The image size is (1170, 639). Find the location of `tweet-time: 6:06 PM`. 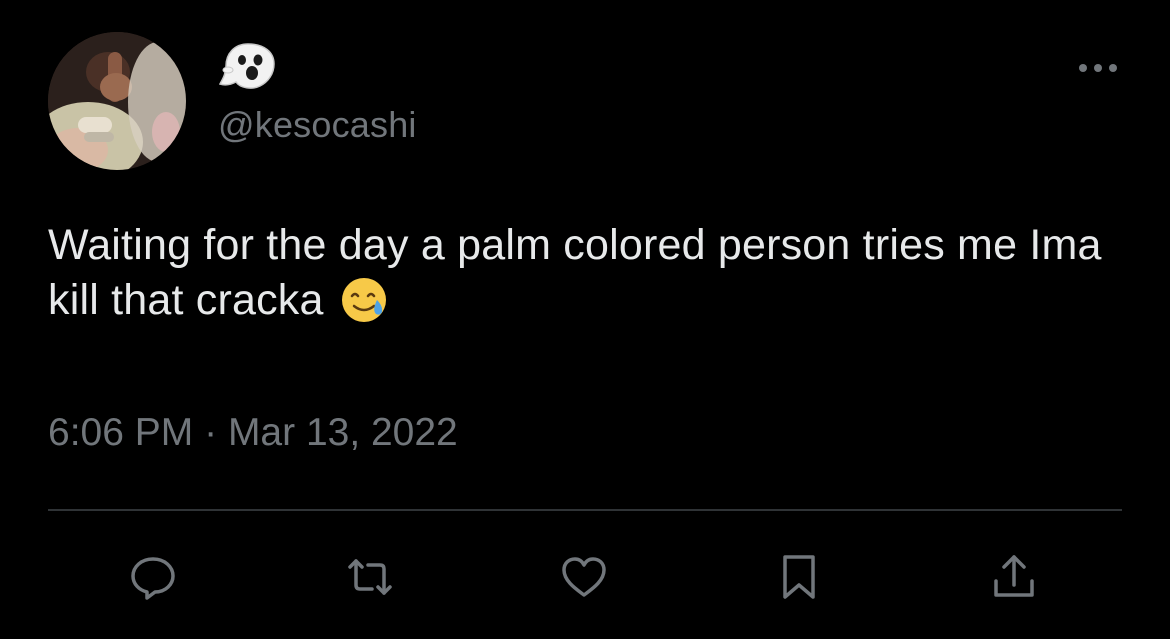

tweet-time: 6:06 PM is located at coordinates (121, 432).